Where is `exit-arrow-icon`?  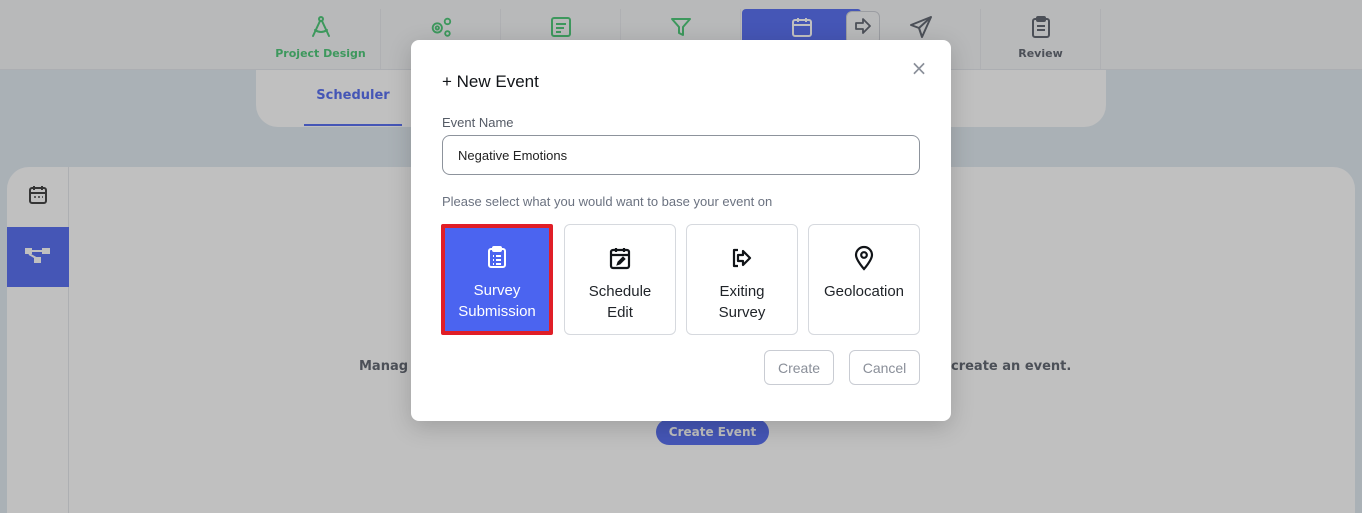
exit-arrow-icon is located at coordinates (742, 258).